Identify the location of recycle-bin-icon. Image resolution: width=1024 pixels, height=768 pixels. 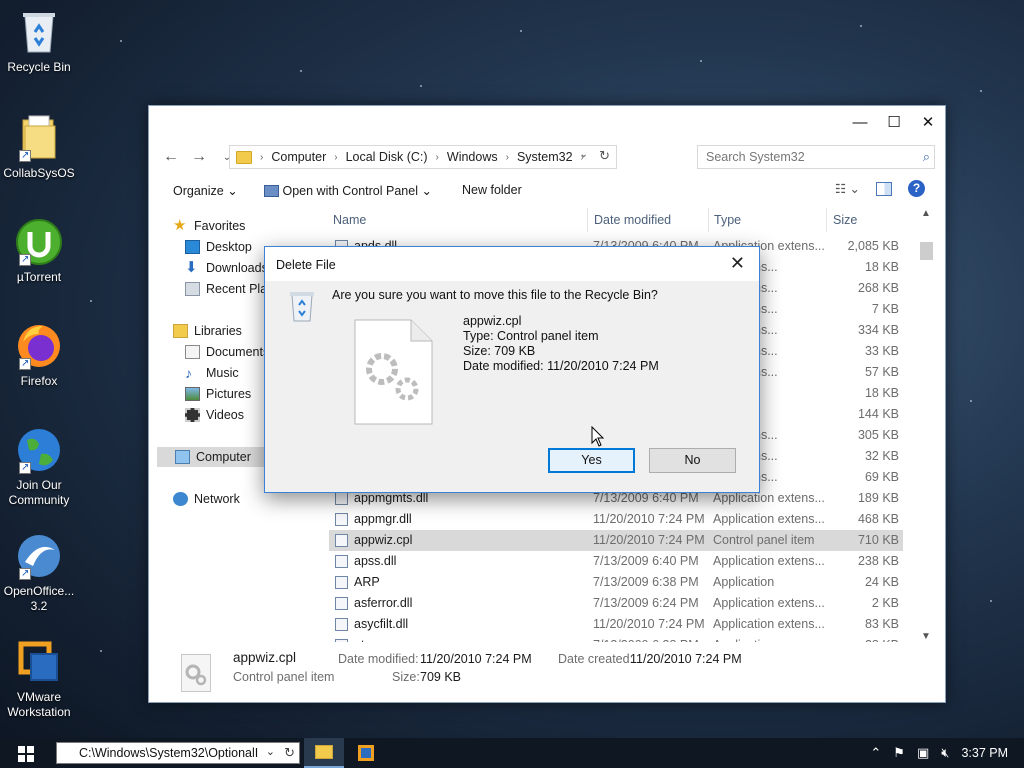
(302, 306).